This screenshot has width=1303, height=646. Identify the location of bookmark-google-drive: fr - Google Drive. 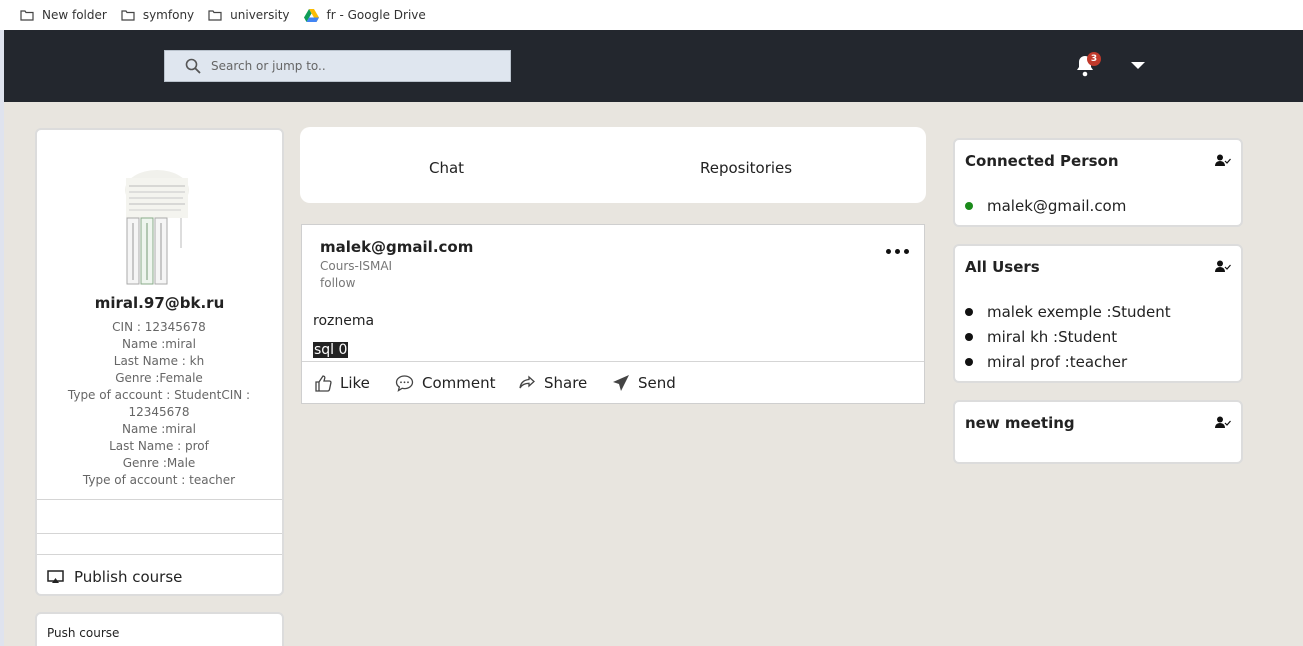
(364, 15).